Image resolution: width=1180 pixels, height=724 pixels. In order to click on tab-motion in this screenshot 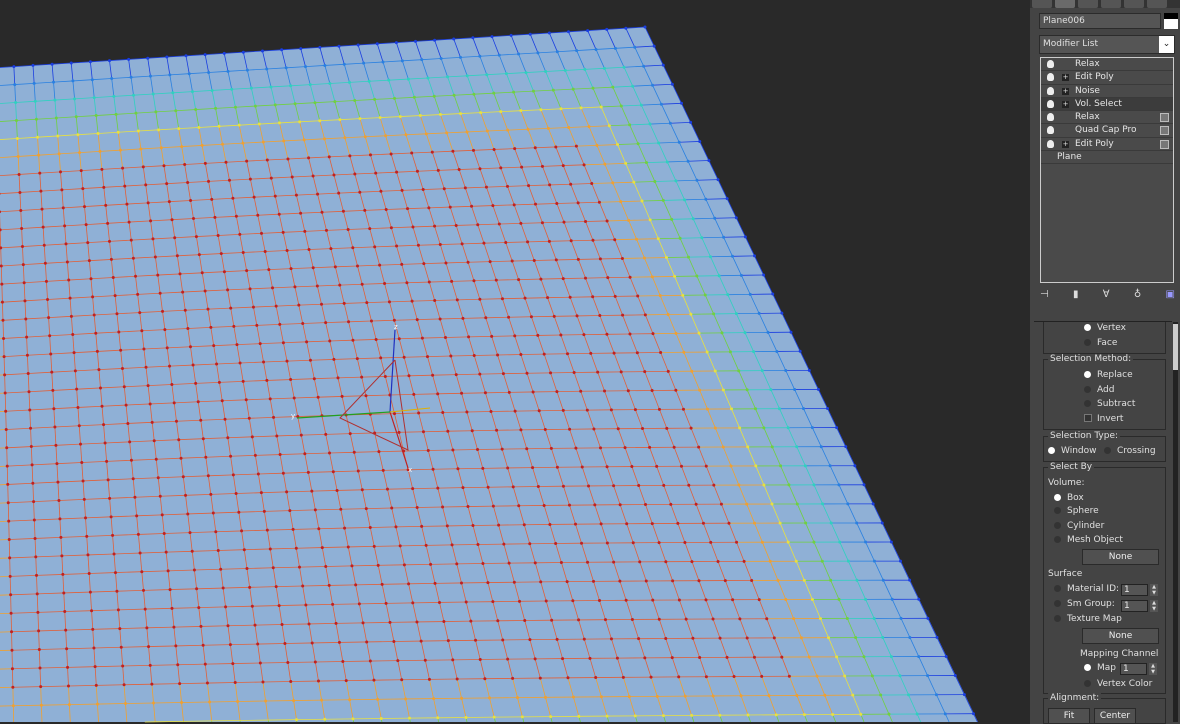, I will do `click(1111, 4)`.